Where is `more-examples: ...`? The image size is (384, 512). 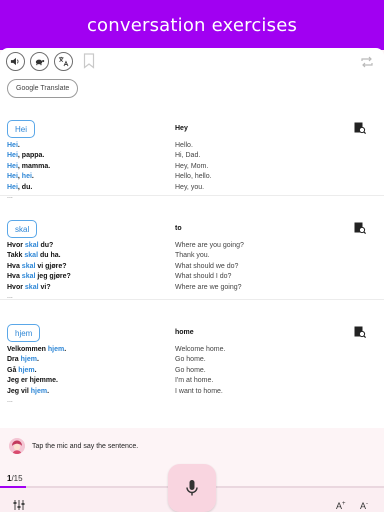
more-examples: ... is located at coordinates (87, 401).